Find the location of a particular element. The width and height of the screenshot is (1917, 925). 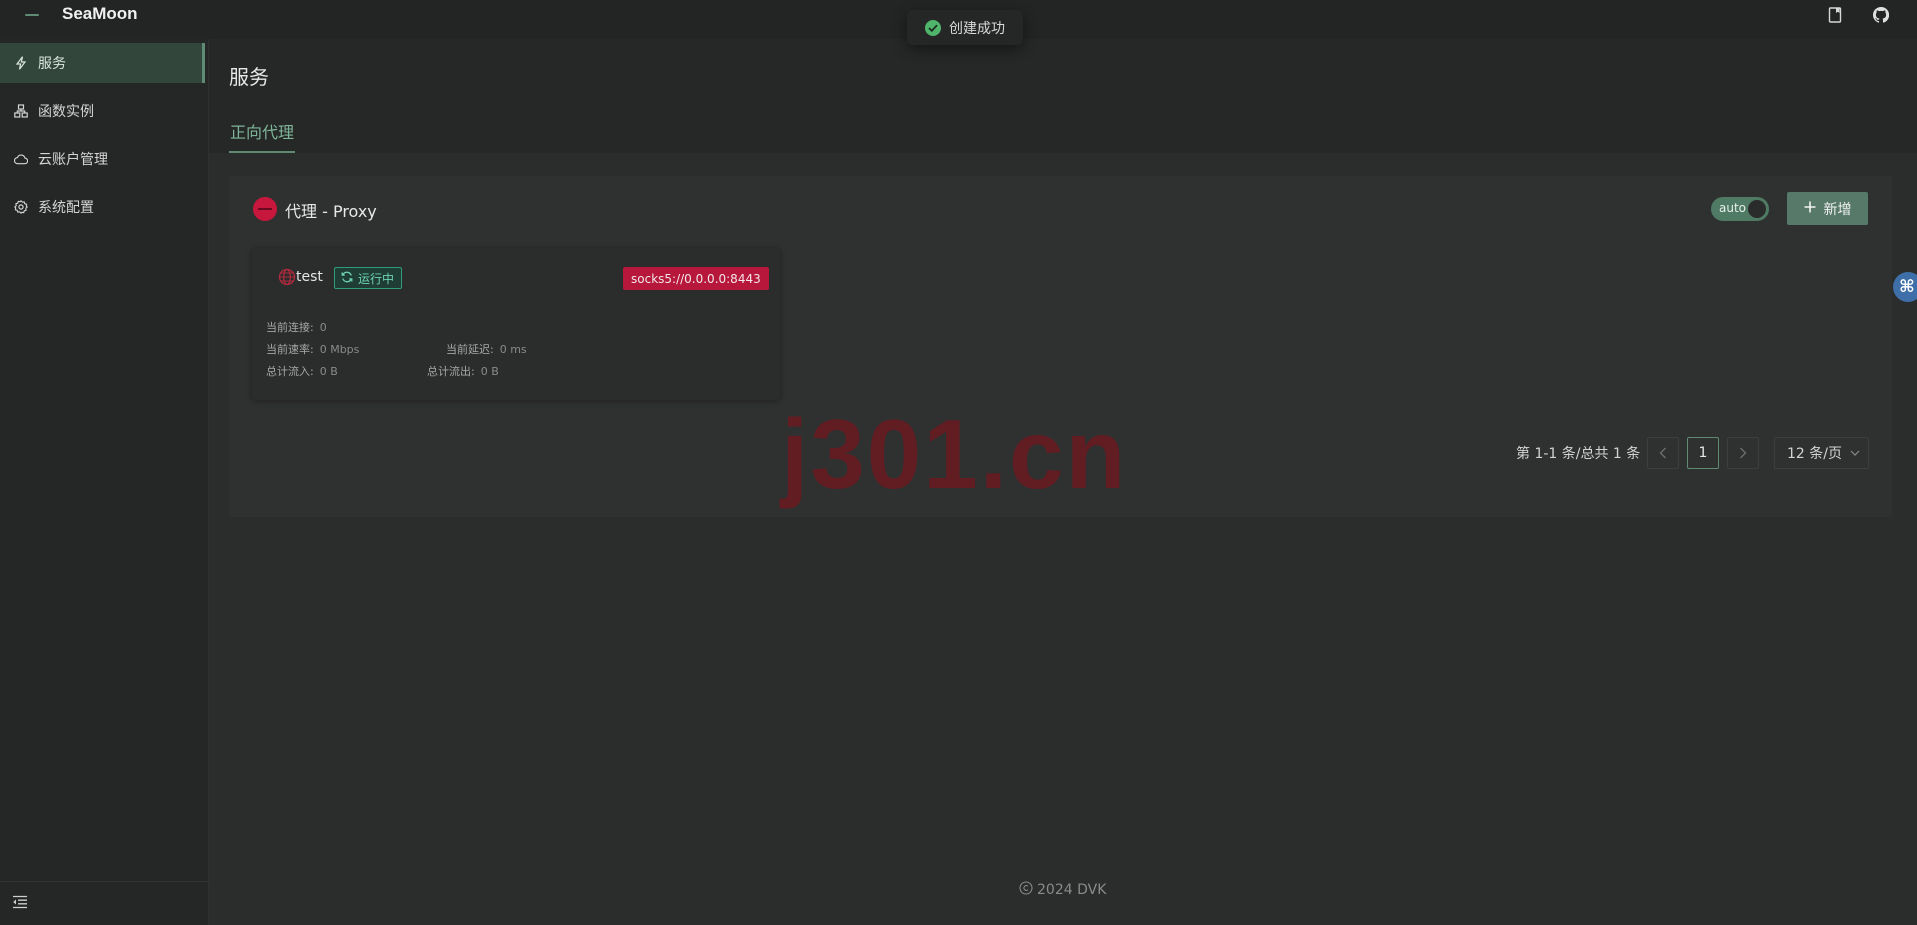

stat-connections: 当前连接: 0 is located at coordinates (296, 327).